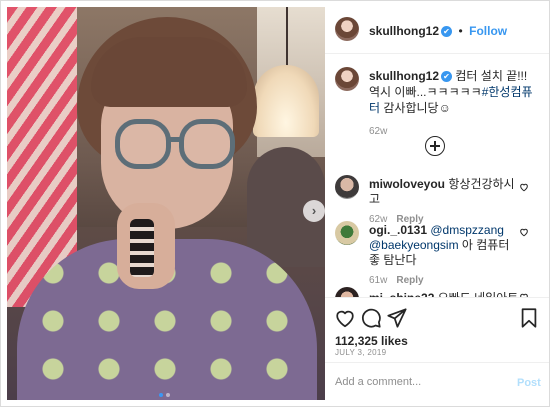 Image resolution: width=550 pixels, height=407 pixels. I want to click on caption-text-after: 감사합니당☺, so click(415, 108).